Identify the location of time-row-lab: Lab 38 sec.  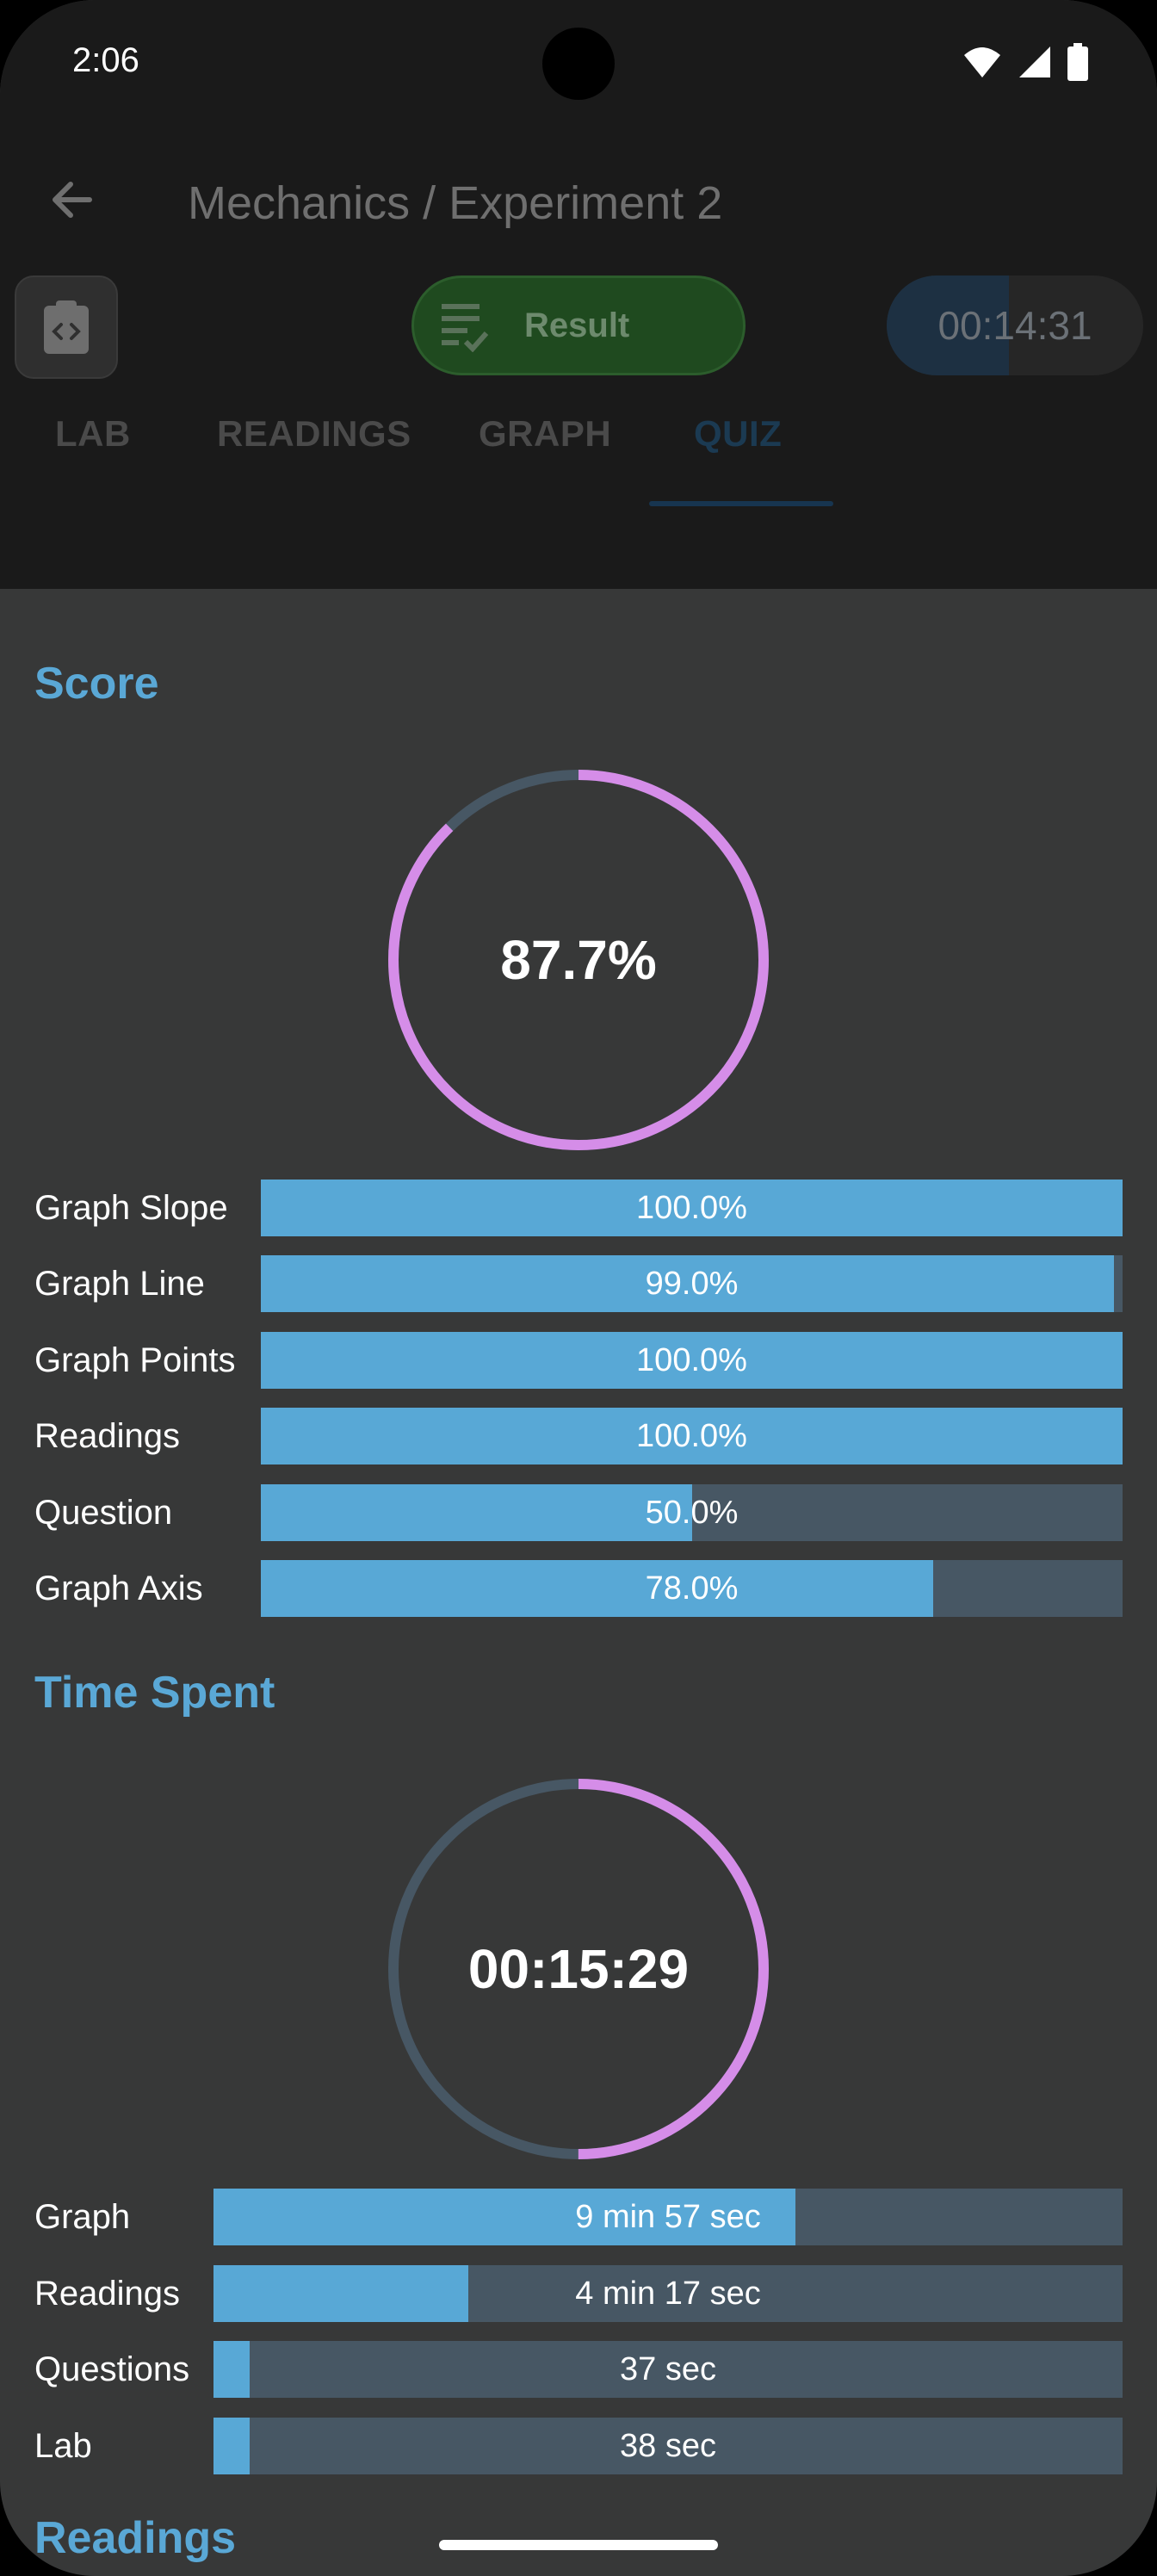
(579, 2446).